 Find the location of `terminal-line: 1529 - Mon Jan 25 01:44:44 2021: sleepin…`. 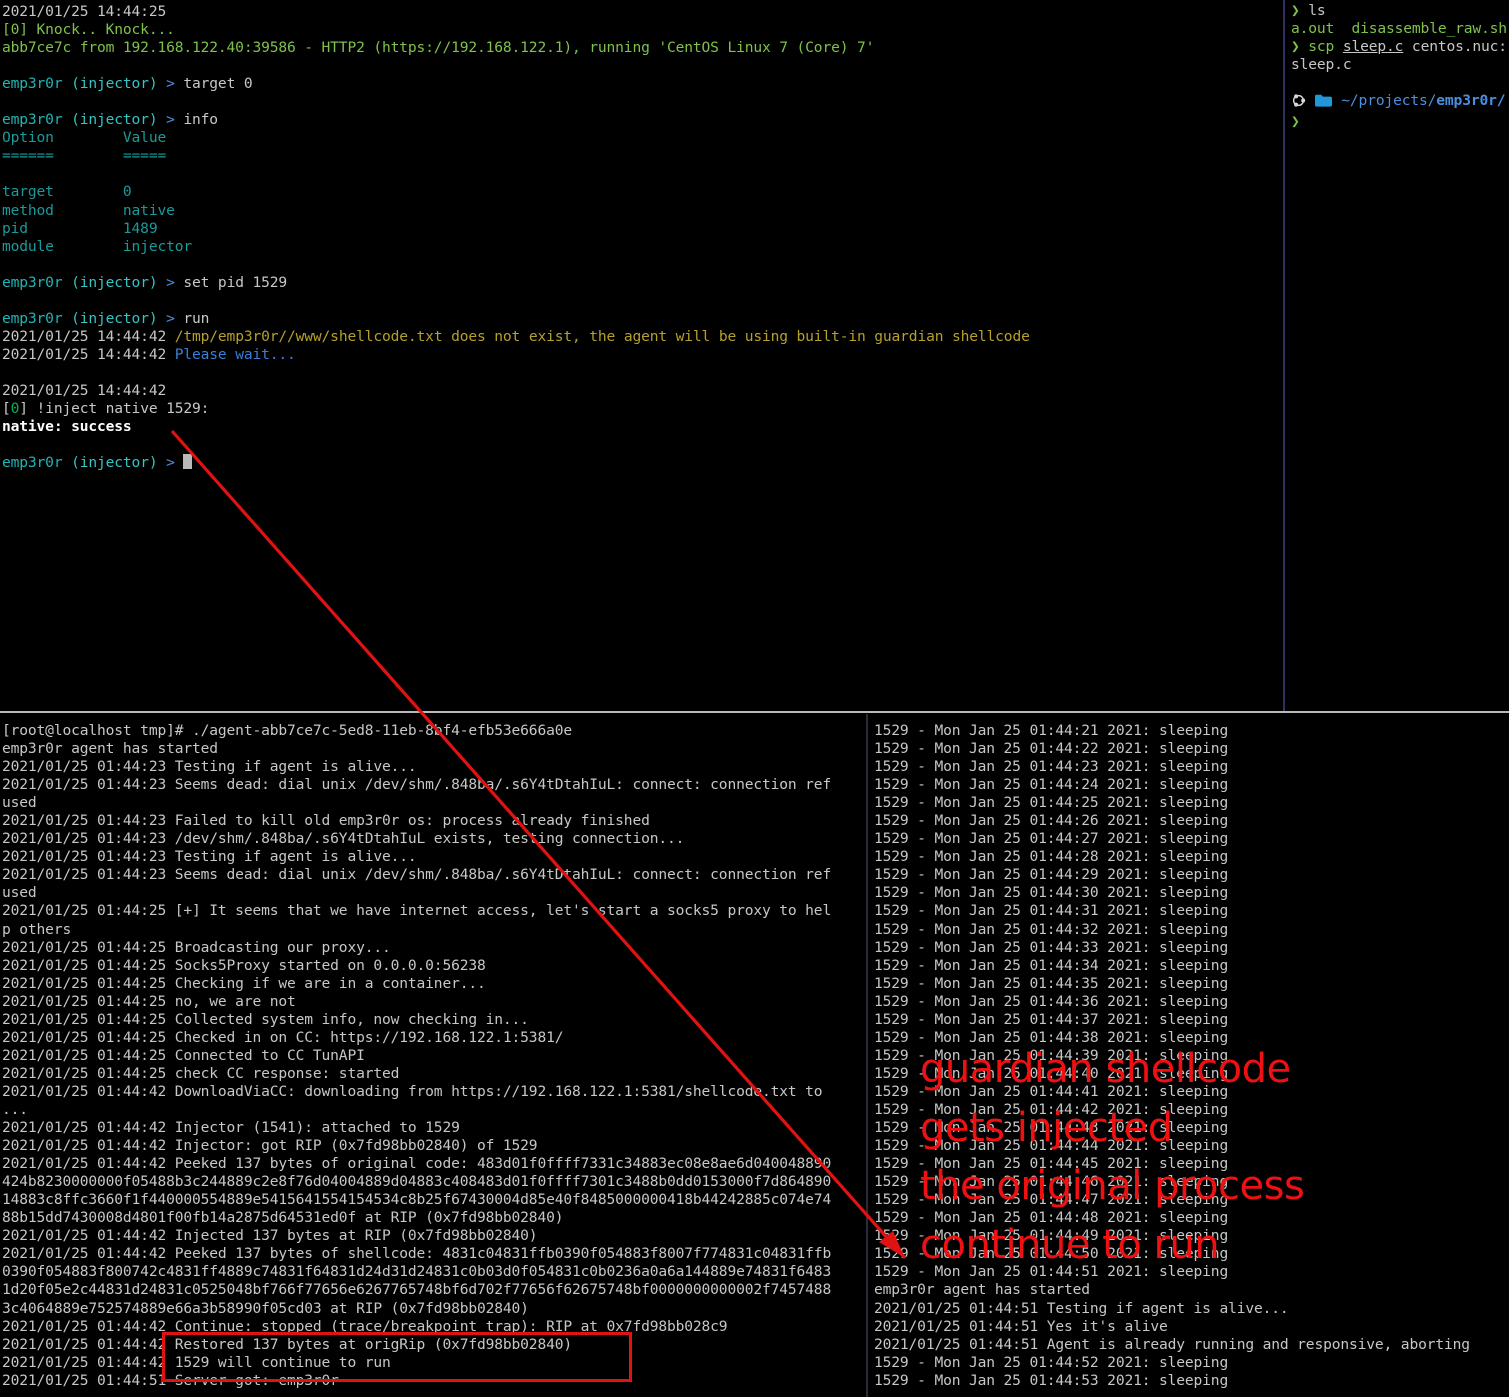

terminal-line: 1529 - Mon Jan 25 01:44:44 2021: sleepin… is located at coordinates (1051, 1146).